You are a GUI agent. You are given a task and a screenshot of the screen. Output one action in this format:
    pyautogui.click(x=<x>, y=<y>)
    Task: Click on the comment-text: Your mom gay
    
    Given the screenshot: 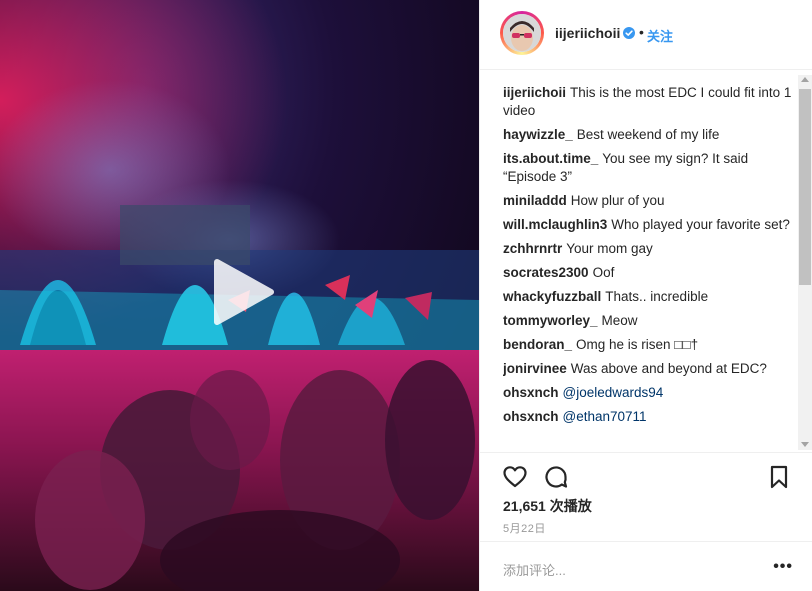 What is the action you would take?
    pyautogui.click(x=609, y=248)
    